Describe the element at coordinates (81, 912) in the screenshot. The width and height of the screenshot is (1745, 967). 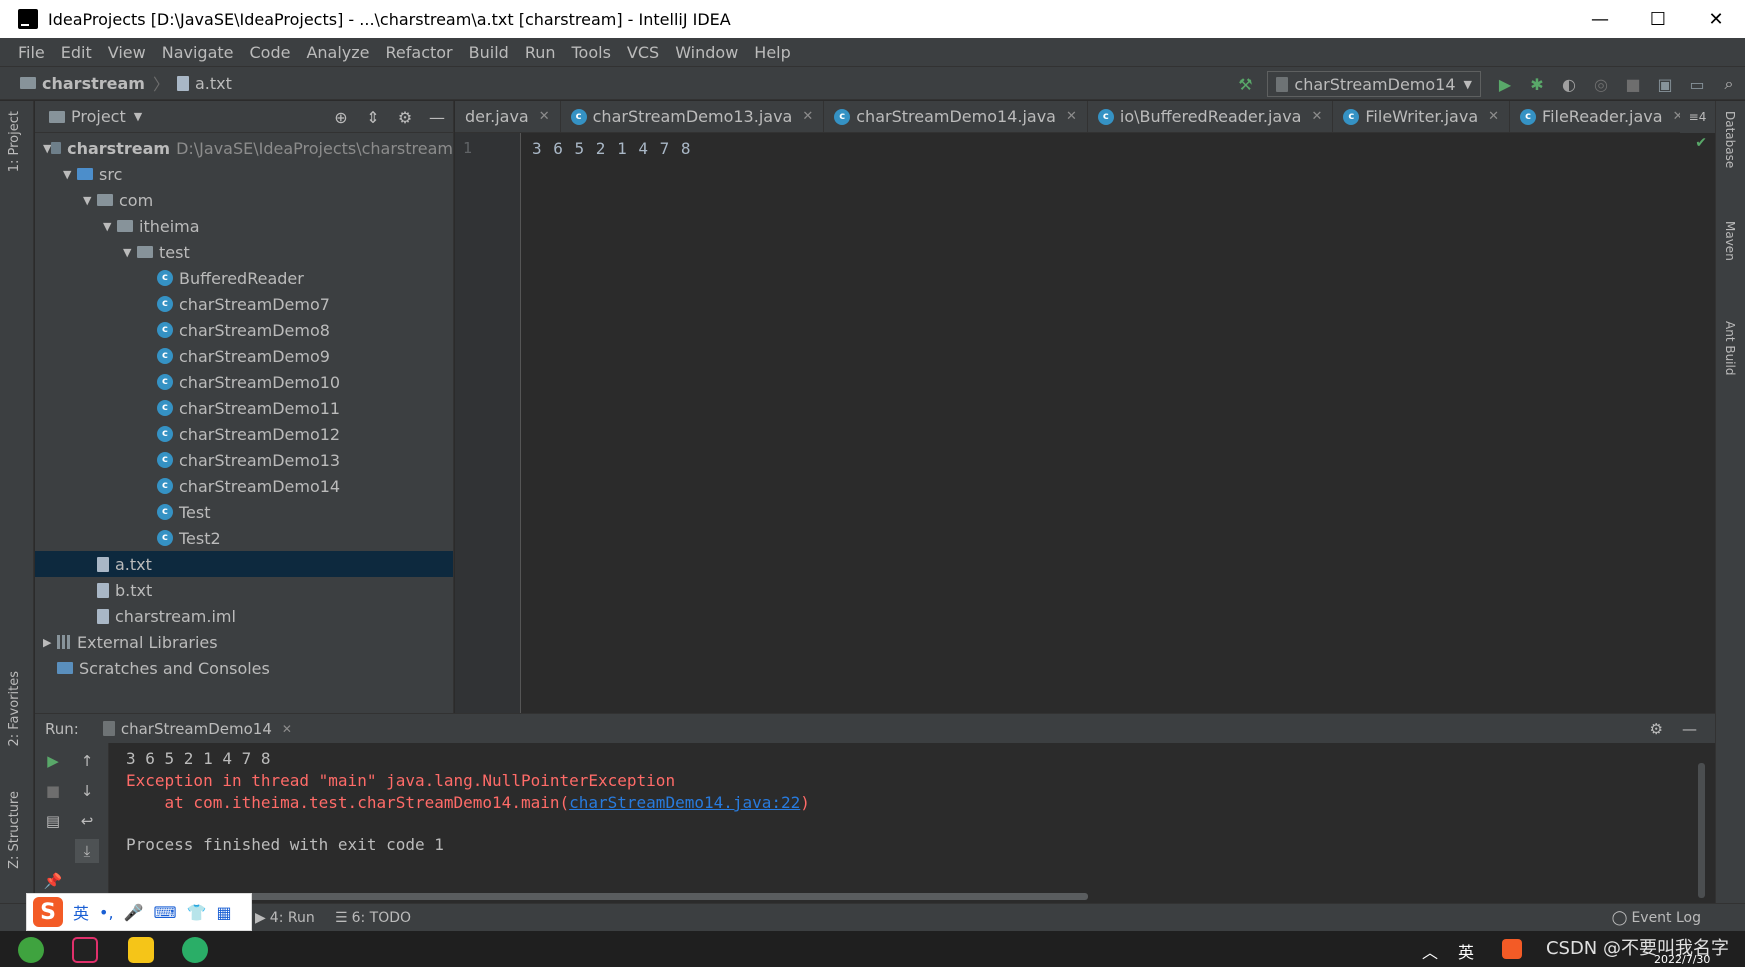
I see `ime-language-toggle: 英` at that location.